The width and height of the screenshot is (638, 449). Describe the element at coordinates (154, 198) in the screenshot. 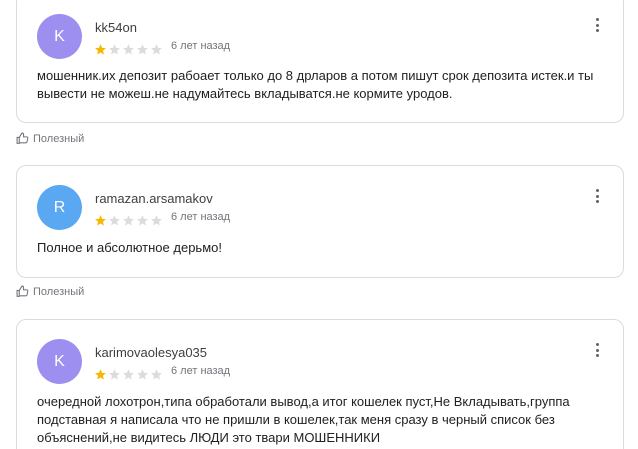

I see `reviewer-name: ramazan.arsamakov` at that location.